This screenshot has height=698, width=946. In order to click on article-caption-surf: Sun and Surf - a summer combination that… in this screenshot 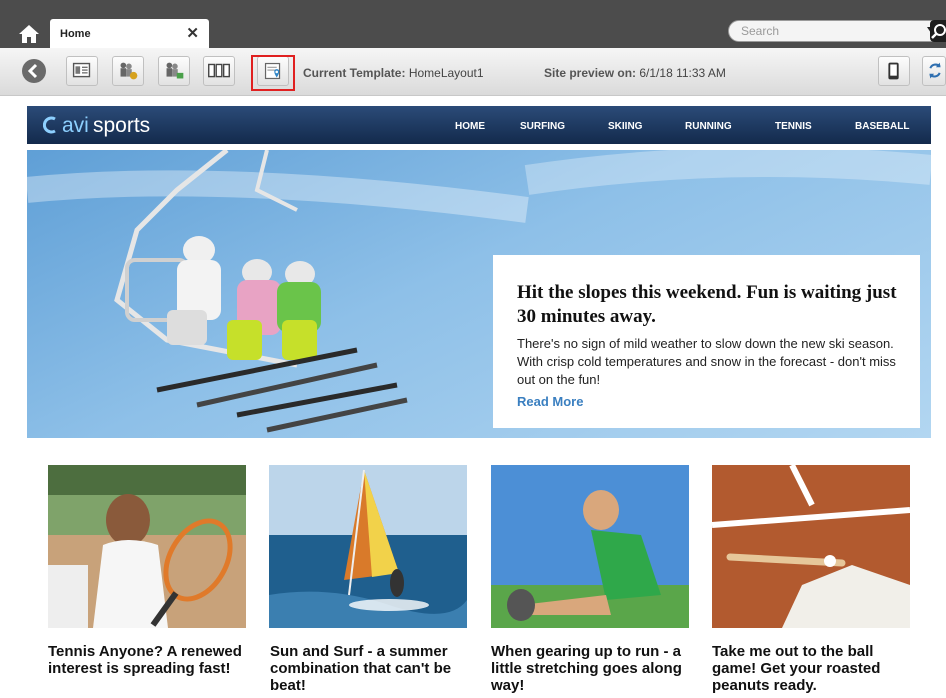, I will do `click(370, 668)`.